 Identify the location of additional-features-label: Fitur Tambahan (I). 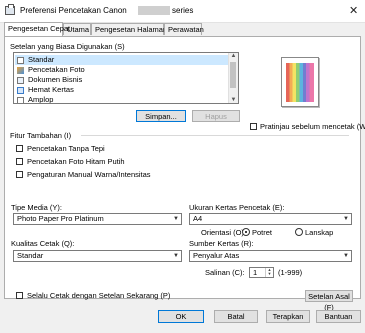
(41, 135).